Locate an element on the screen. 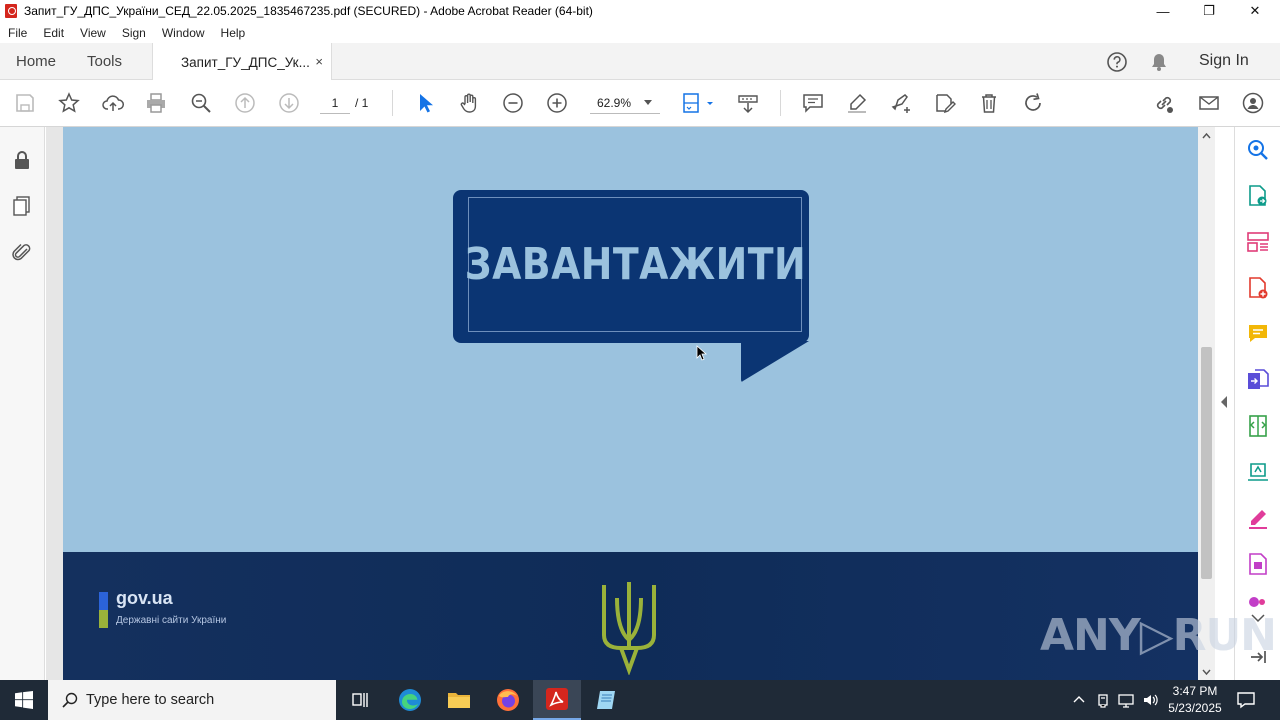  gov-logo-subtitle: Державні сайти України is located at coordinates (171, 620).